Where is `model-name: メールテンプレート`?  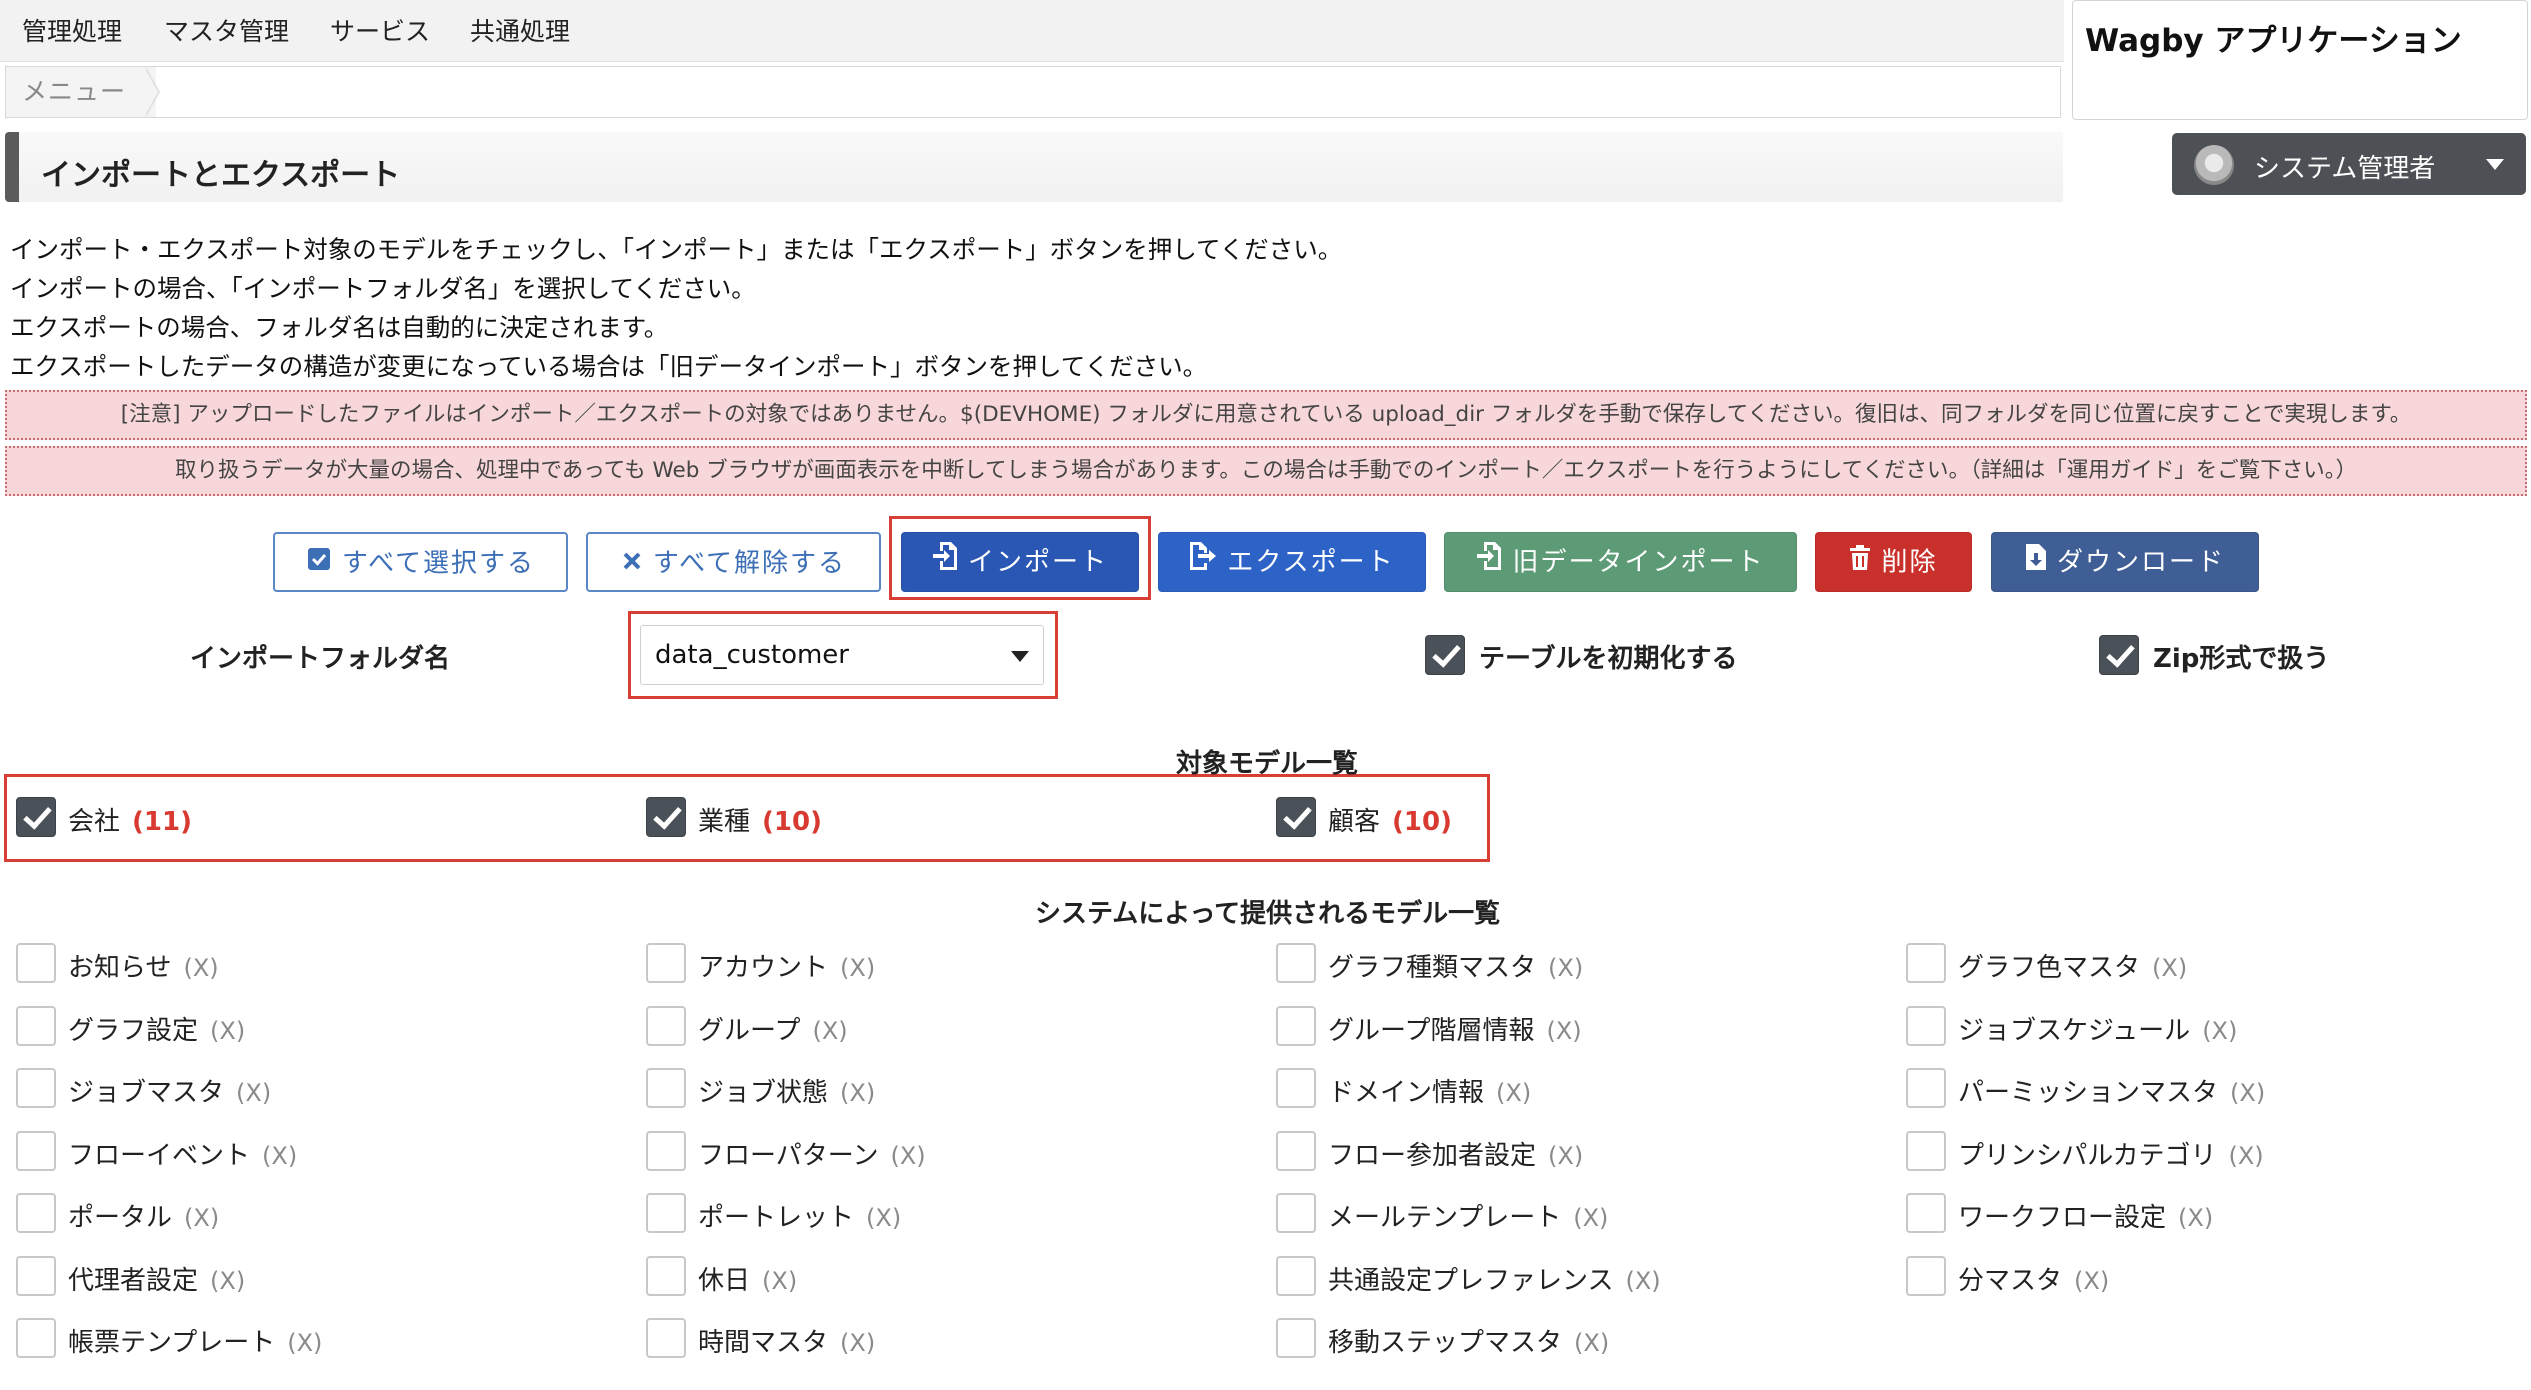
model-name: メールテンプレート is located at coordinates (1445, 1218).